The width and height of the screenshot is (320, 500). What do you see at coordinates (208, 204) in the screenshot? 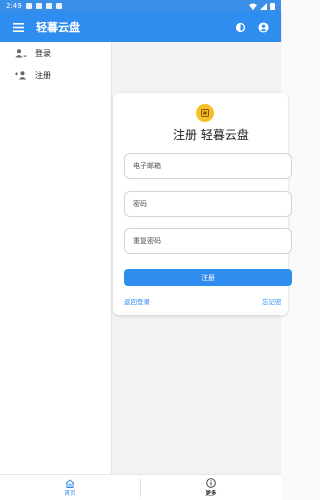
I see `password-field: 密码` at bounding box center [208, 204].